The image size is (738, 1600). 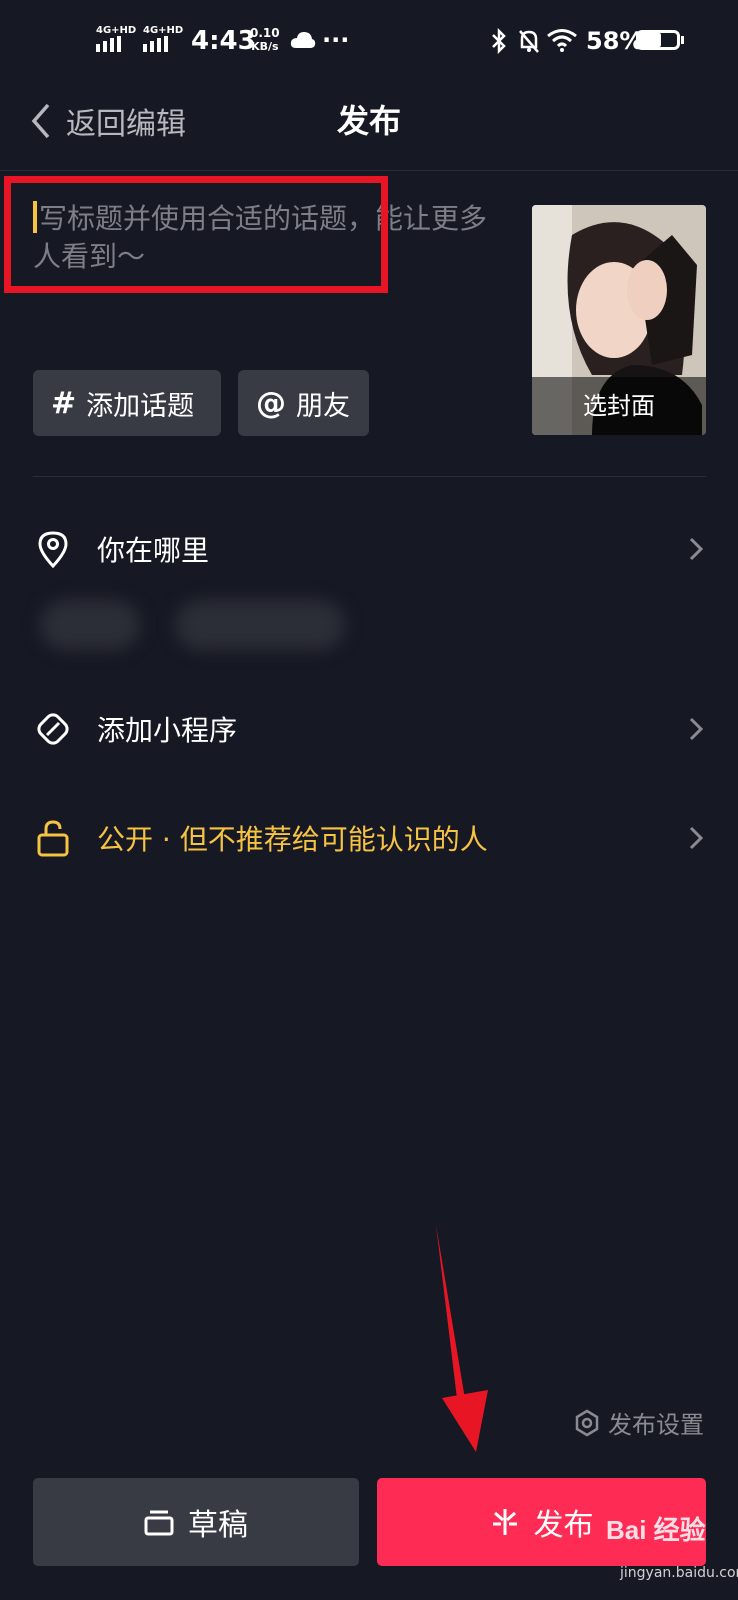 I want to click on back-to-edit-button: 返回编辑, so click(x=108, y=121).